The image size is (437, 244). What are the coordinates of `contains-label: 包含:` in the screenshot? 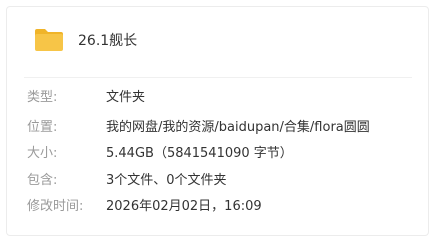 It's located at (42, 180).